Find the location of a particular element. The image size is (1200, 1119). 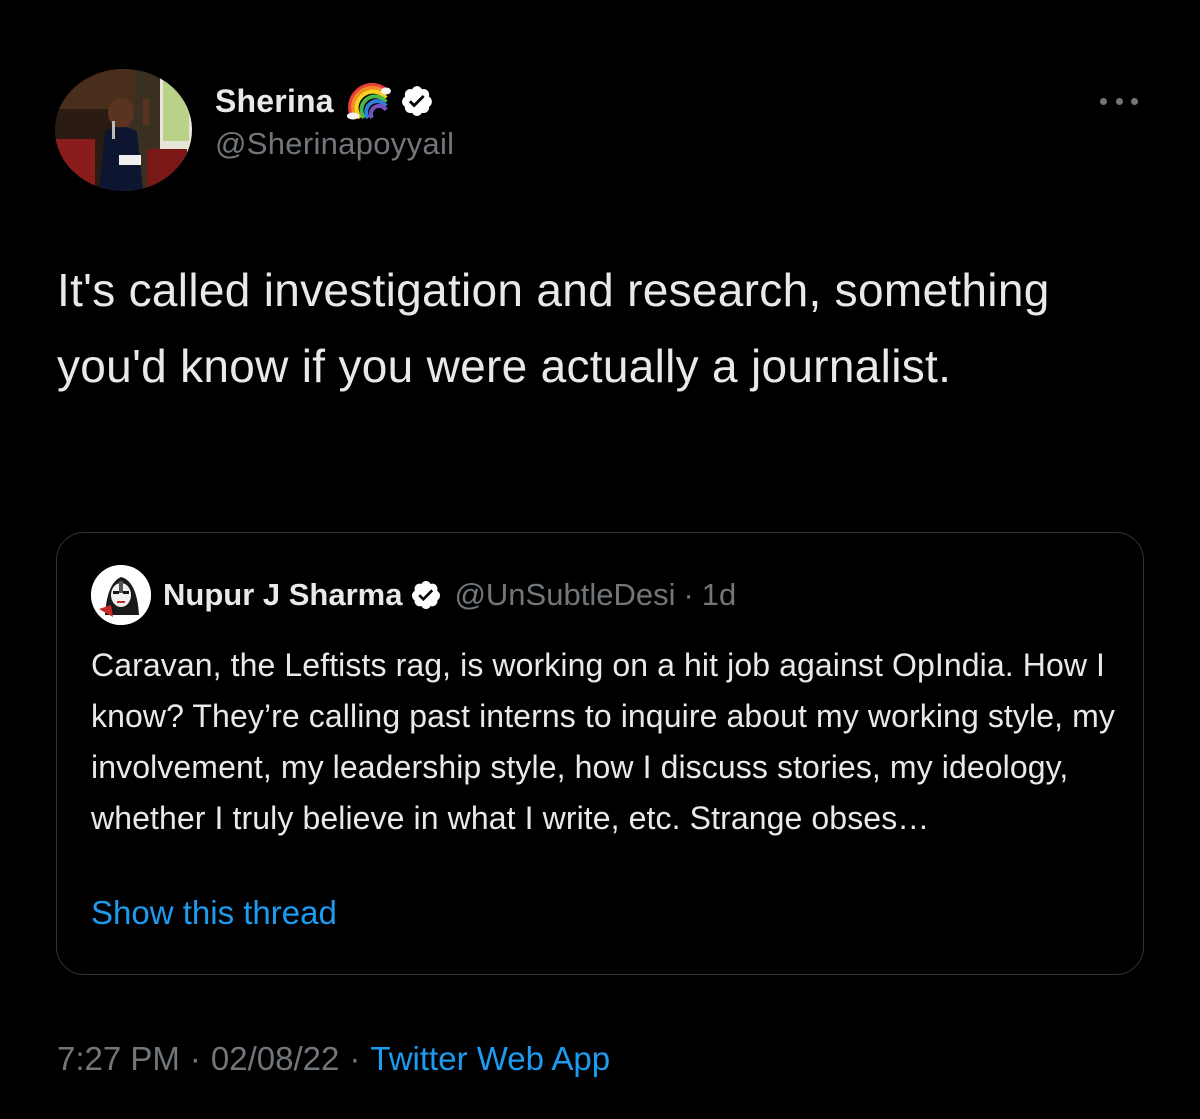

quoted-timestamp: 1d is located at coordinates (719, 595).